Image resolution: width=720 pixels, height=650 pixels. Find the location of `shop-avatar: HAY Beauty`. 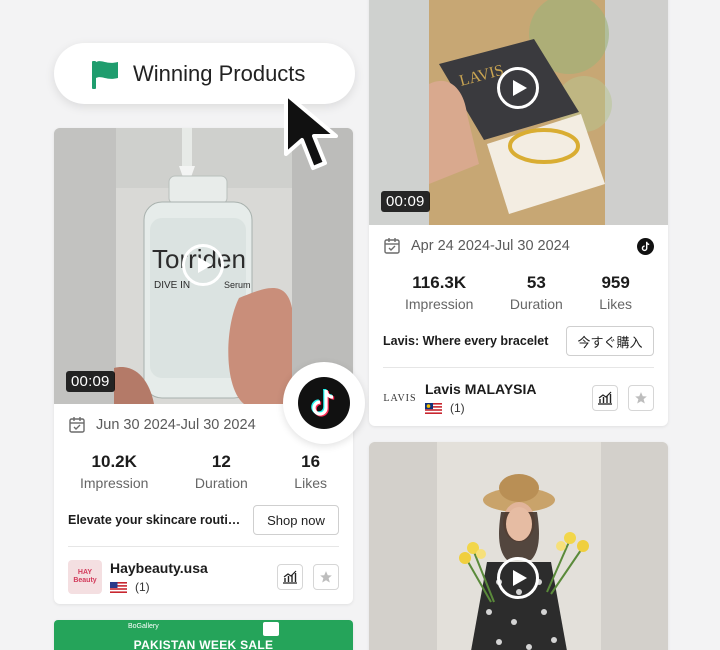

shop-avatar: HAY Beauty is located at coordinates (85, 577).